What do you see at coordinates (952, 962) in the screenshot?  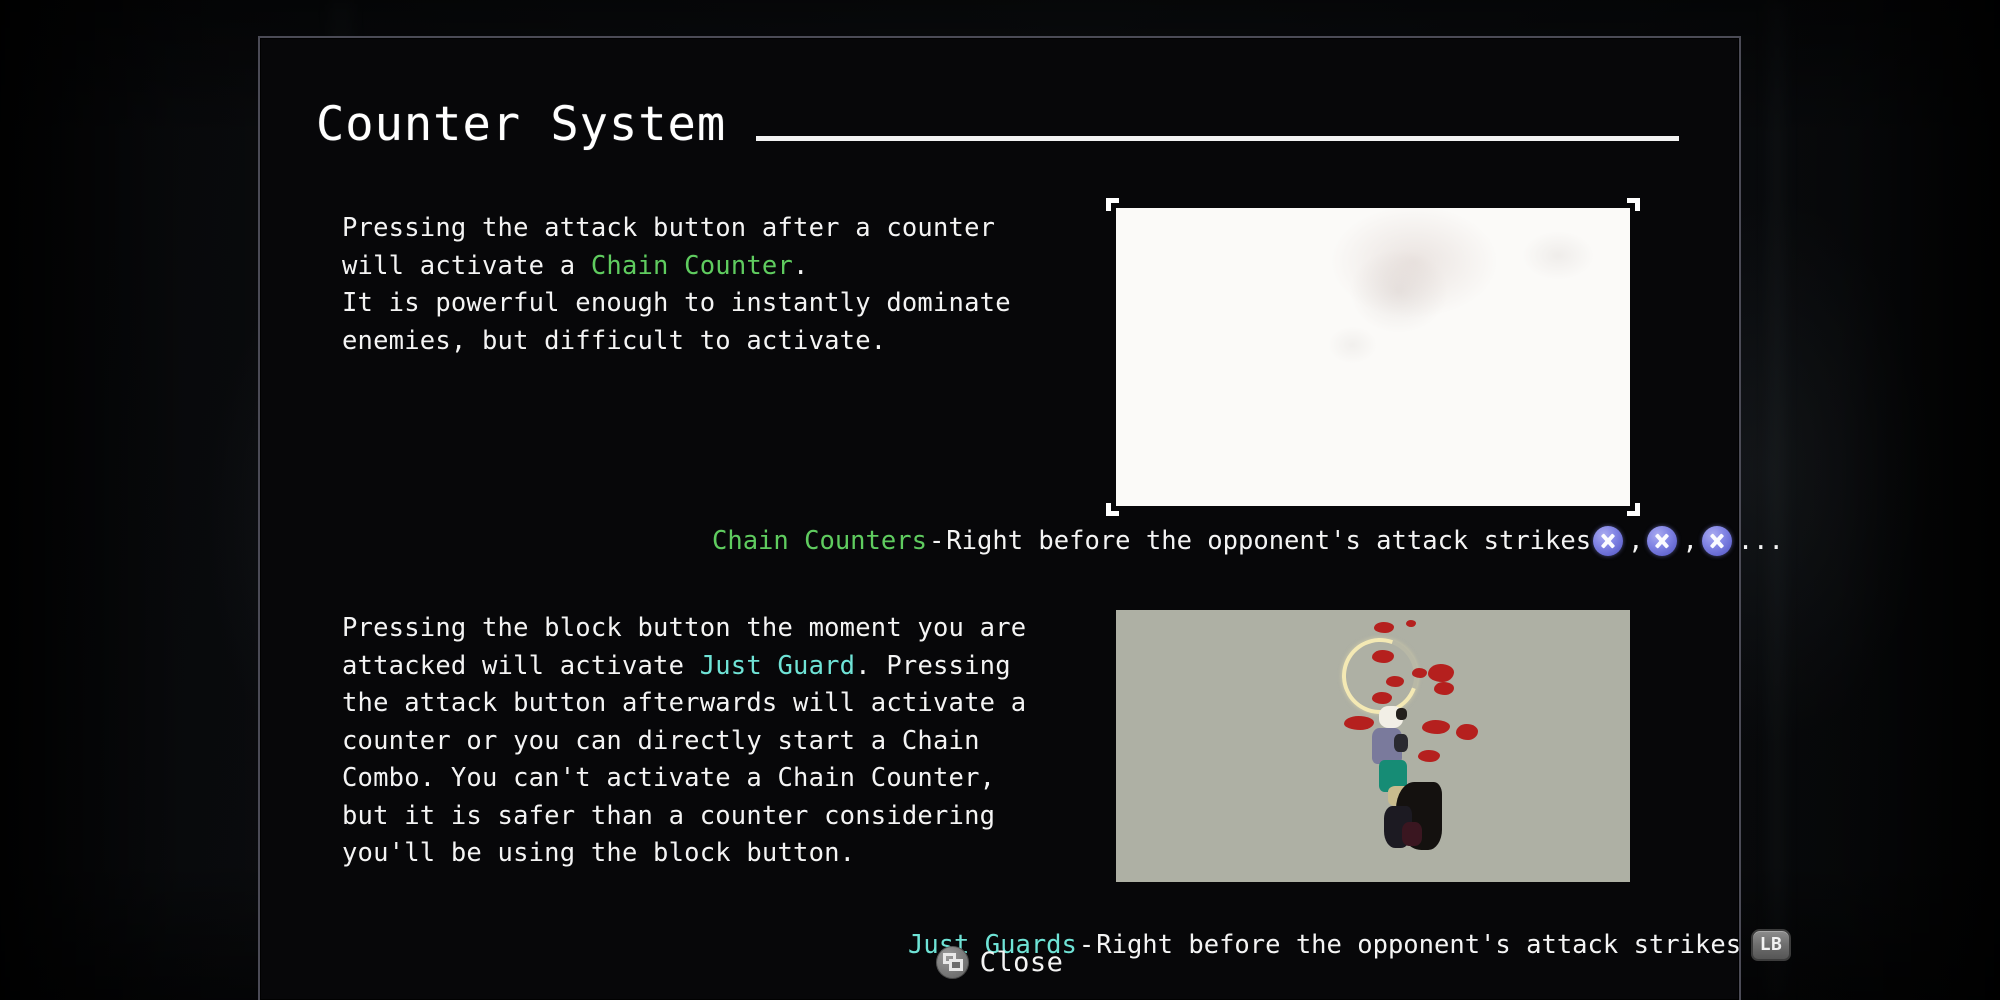 I see `overlapping-squares-icon` at bounding box center [952, 962].